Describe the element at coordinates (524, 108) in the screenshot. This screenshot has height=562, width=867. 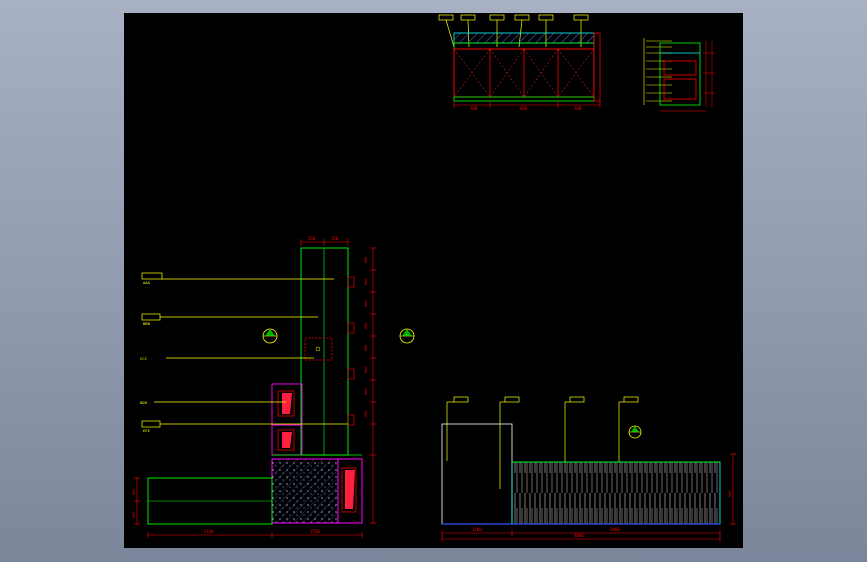
I see `top-dim-2: 600` at that location.